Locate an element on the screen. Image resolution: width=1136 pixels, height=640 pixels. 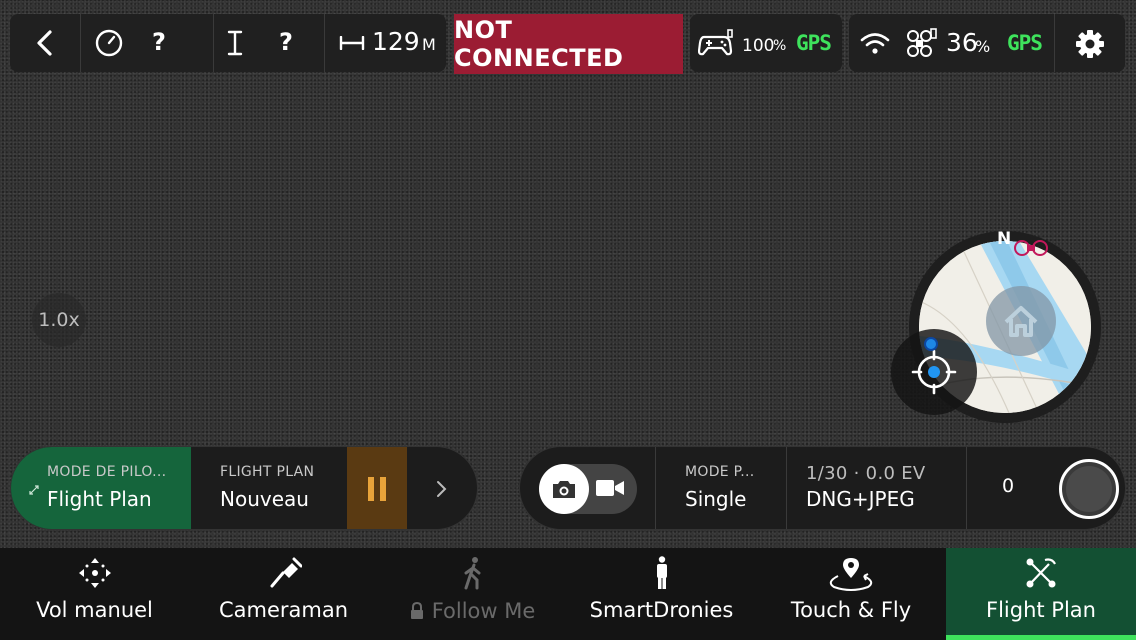
nav-label-row: Follow Me is located at coordinates (472, 610).